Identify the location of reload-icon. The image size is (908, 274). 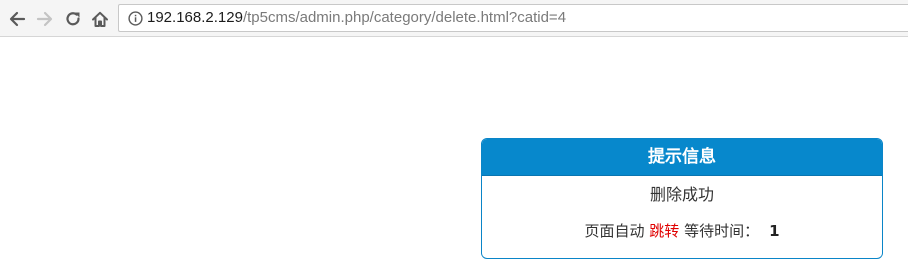
(73, 19).